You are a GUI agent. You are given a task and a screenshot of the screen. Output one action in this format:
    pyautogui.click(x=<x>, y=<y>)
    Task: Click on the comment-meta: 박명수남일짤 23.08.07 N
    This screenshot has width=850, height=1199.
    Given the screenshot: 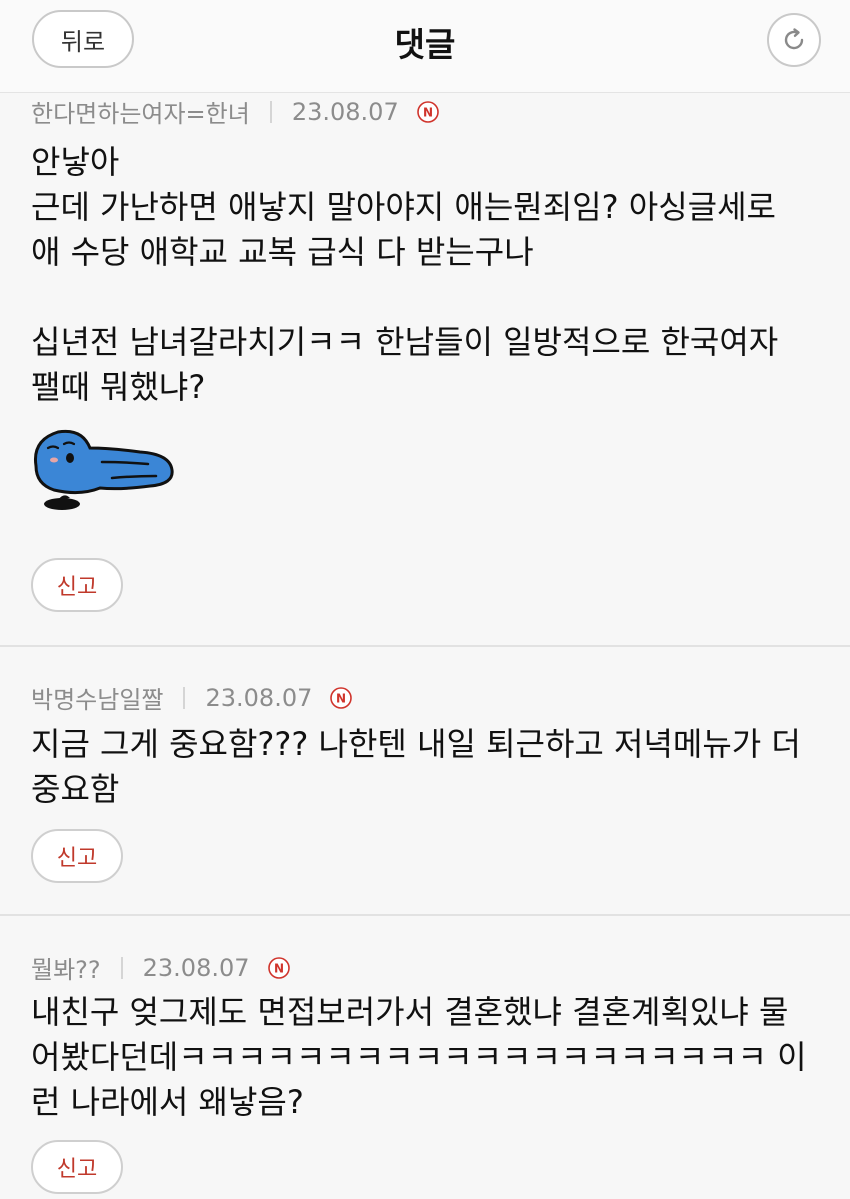 What is the action you would take?
    pyautogui.click(x=192, y=697)
    